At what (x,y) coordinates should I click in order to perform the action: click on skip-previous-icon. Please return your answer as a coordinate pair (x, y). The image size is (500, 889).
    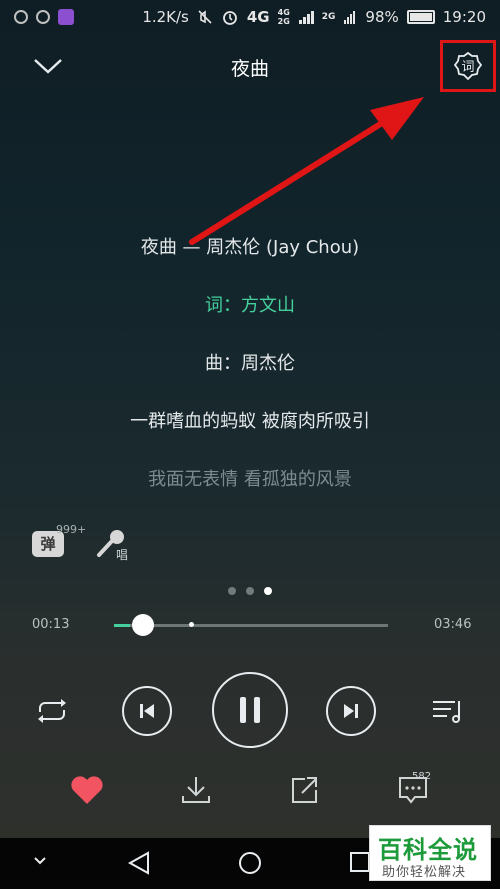
    Looking at the image, I should click on (147, 711).